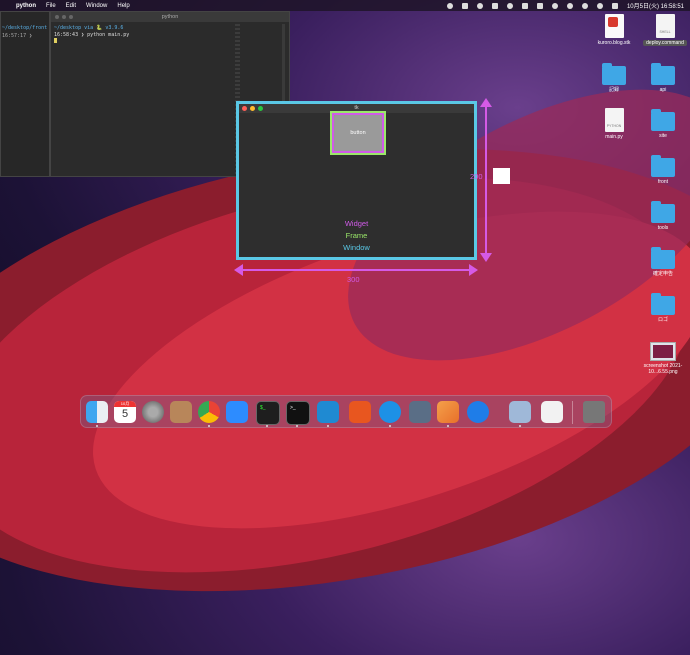 The height and width of the screenshot is (655, 690). I want to click on desktop-icon-api: api, so click(663, 78).